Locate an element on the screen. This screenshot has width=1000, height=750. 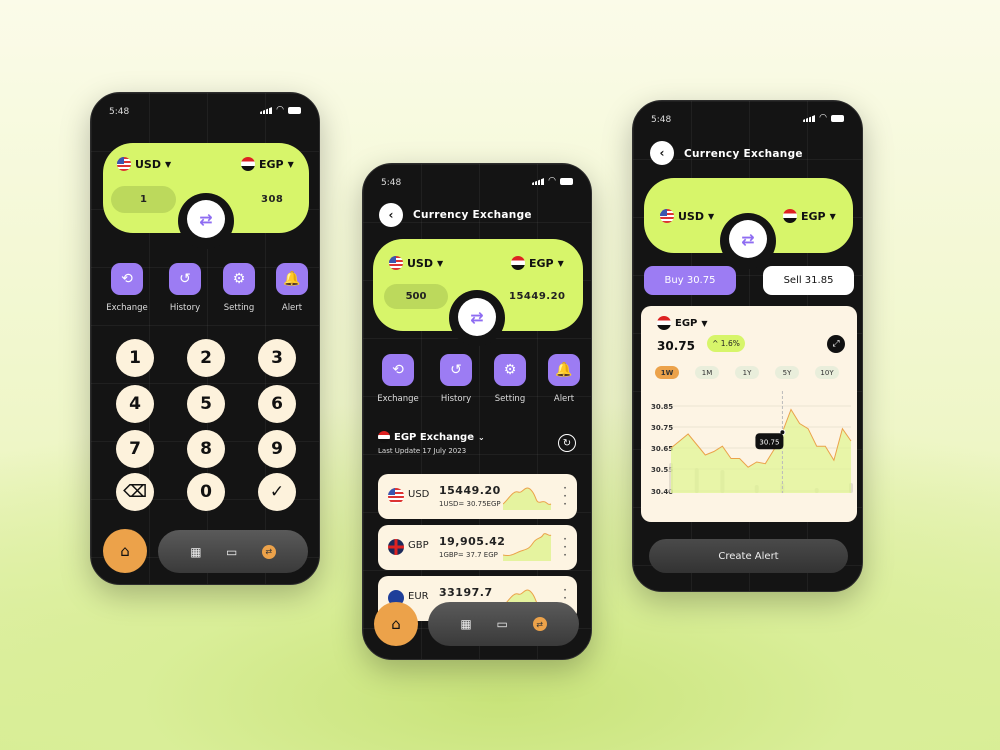
key-7: 8 is located at coordinates (206, 449).